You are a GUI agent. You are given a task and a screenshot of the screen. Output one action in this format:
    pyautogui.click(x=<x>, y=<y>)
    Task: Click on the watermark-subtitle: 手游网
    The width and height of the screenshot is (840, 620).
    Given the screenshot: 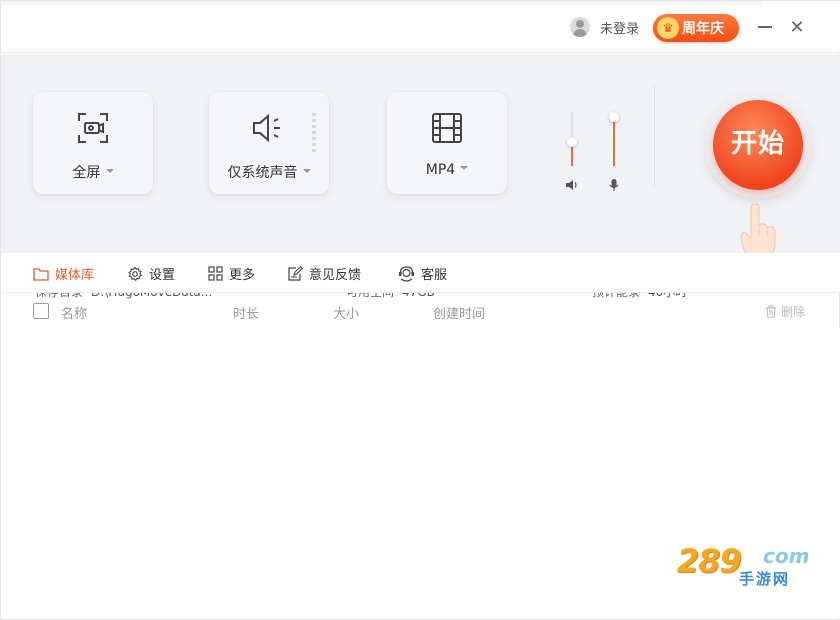 What is the action you would take?
    pyautogui.click(x=765, y=579)
    